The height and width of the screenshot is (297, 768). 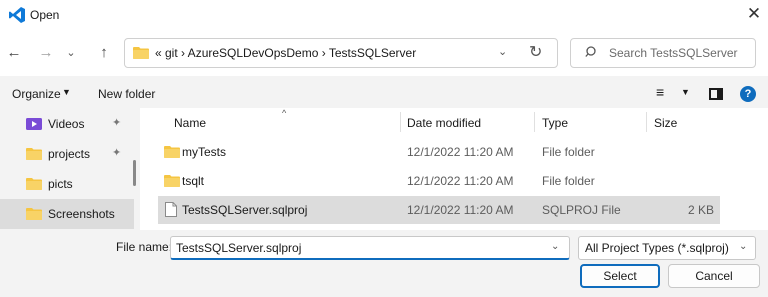 I want to click on sidebar-item-projects: projects ✦, so click(x=67, y=154).